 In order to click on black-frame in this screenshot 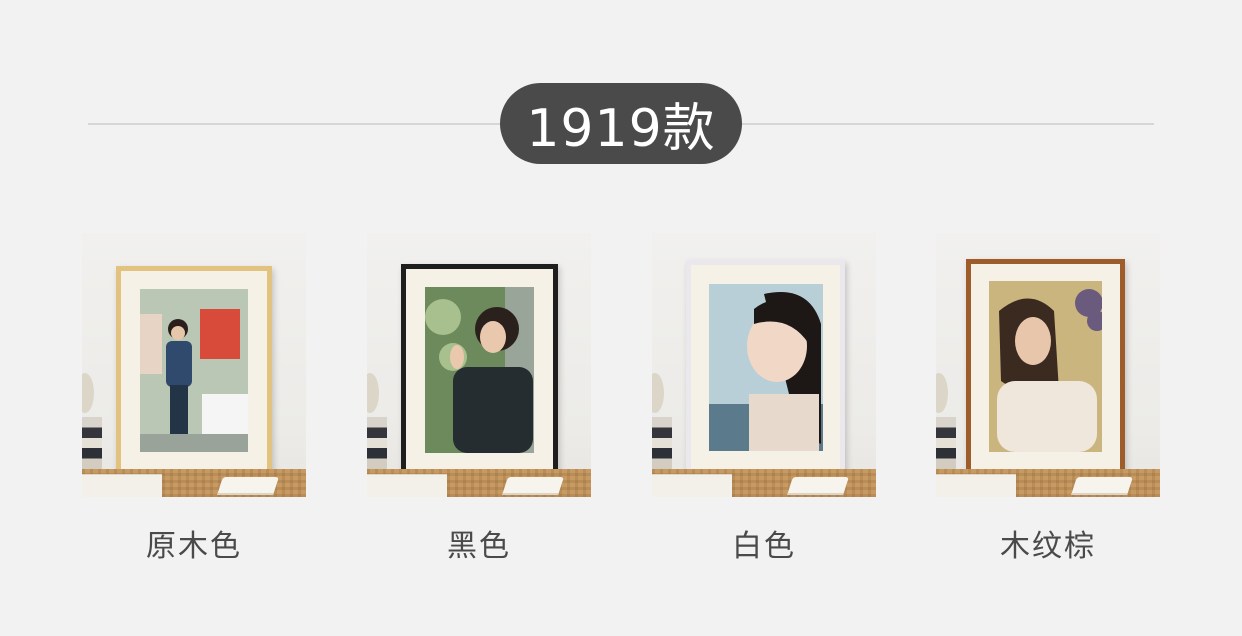, I will do `click(479, 370)`.